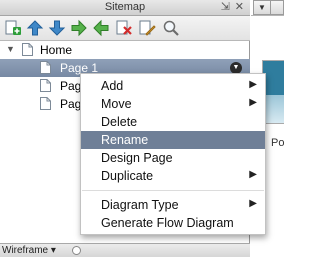 The width and height of the screenshot is (320, 257). Describe the element at coordinates (173, 190) in the screenshot. I see `menu-separator` at that location.